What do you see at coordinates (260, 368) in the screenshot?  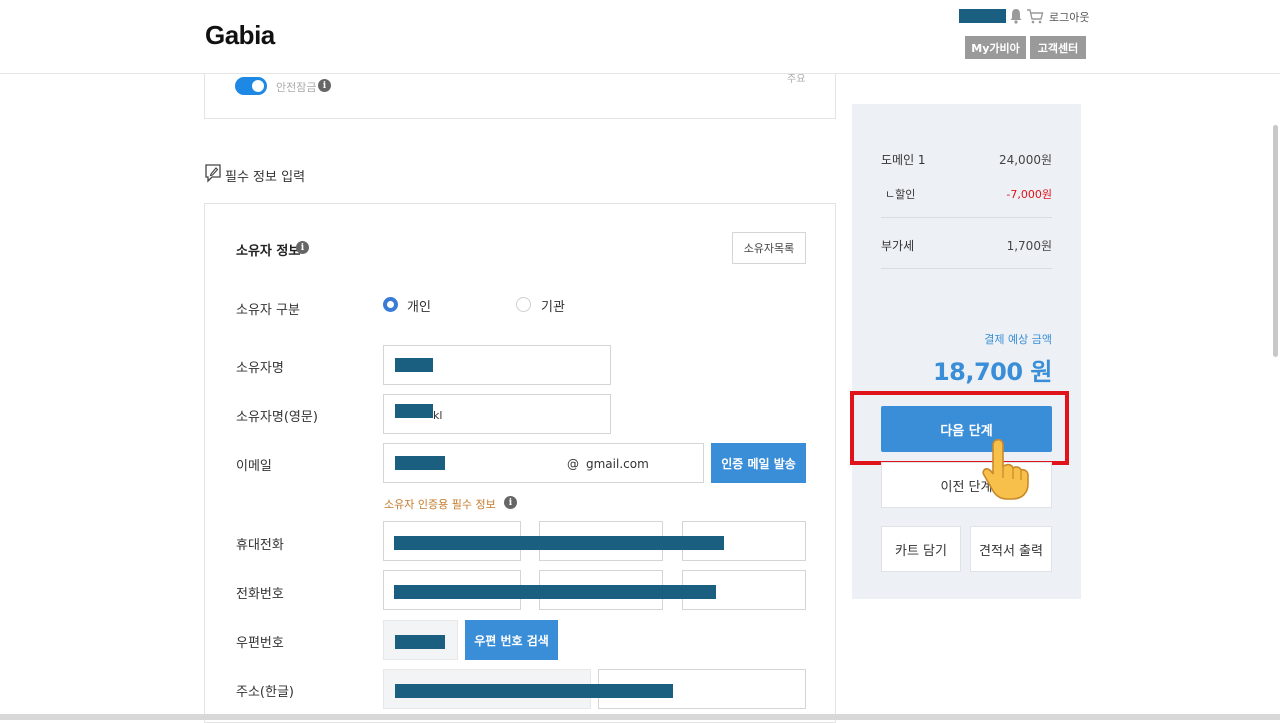 I see `owner-name-label: 소유자명` at bounding box center [260, 368].